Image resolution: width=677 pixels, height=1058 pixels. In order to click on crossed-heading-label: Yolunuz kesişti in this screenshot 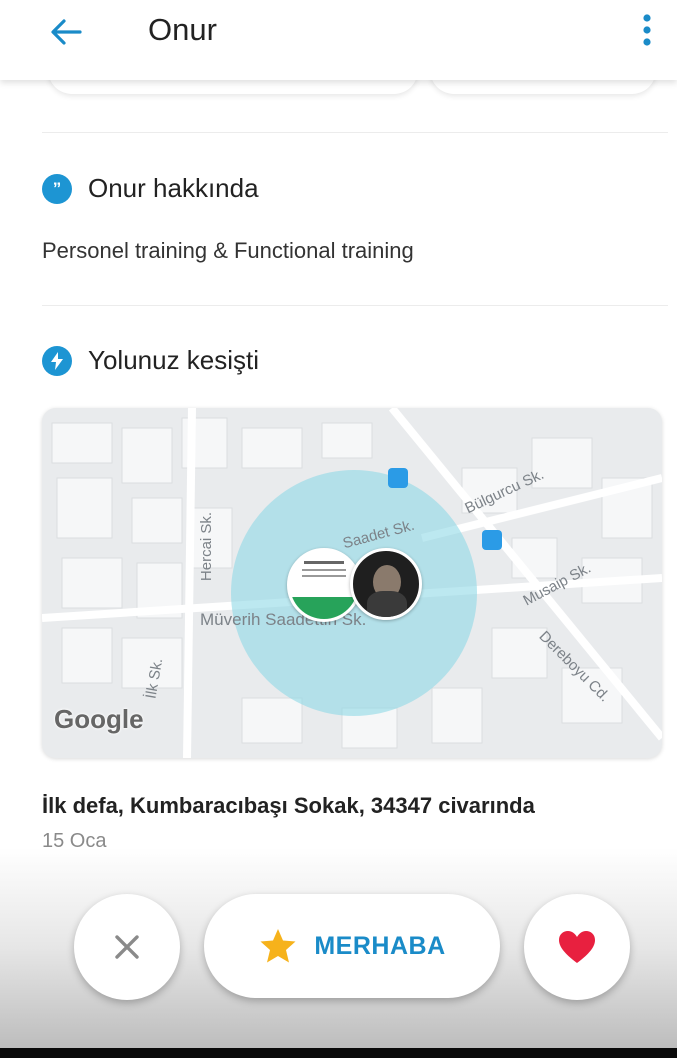, I will do `click(174, 360)`.